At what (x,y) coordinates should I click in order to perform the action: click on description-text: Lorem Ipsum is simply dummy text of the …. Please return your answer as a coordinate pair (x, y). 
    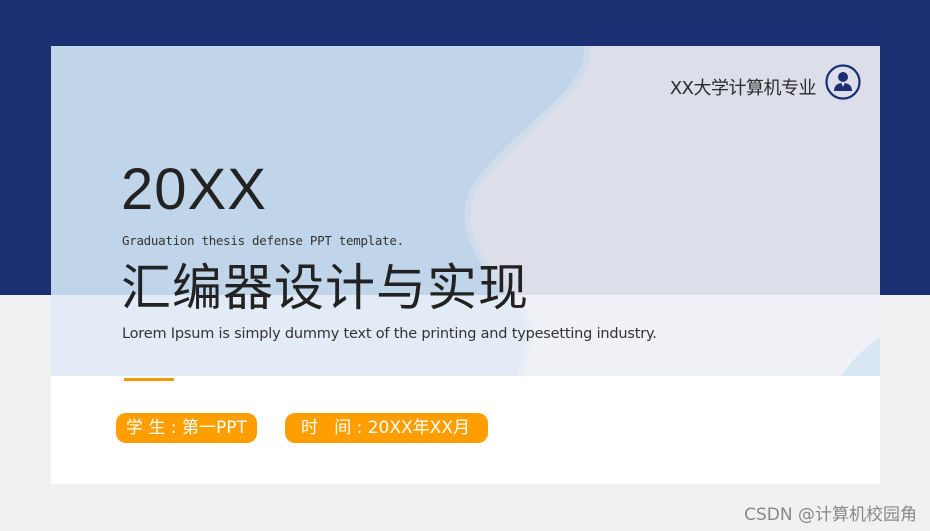
    Looking at the image, I should click on (389, 334).